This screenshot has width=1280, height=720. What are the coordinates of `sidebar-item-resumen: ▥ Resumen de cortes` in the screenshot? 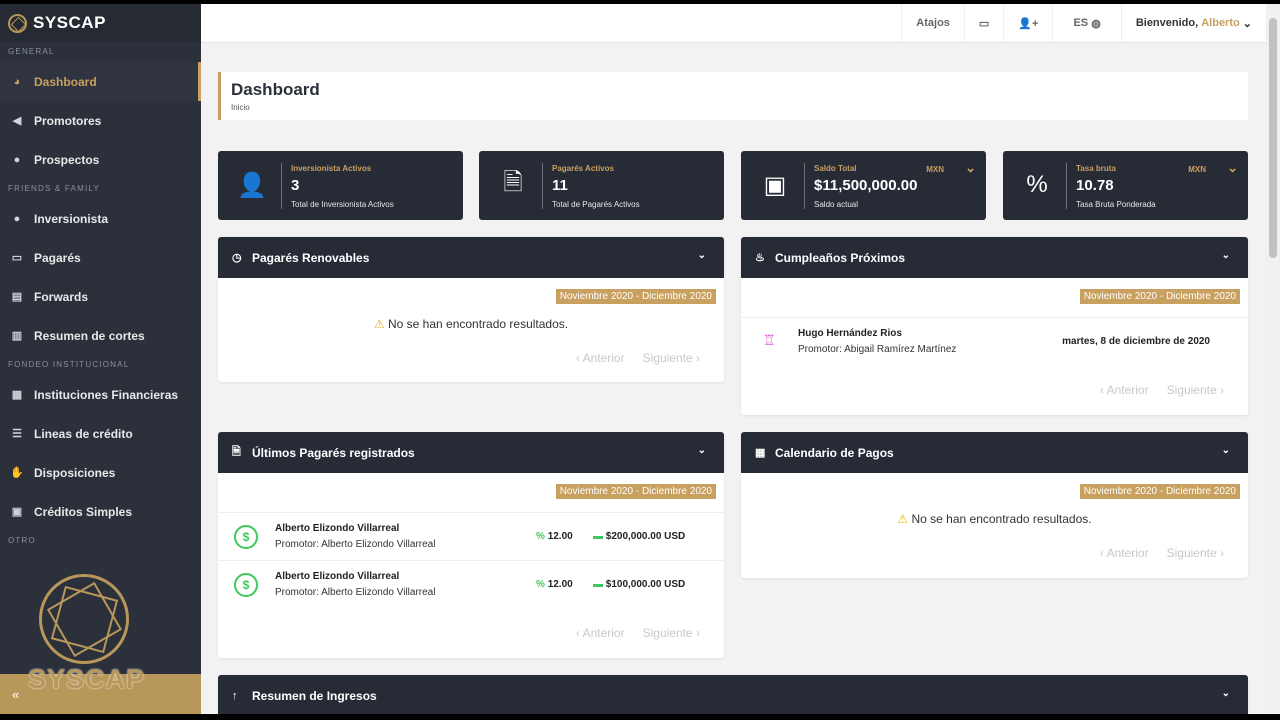 It's located at (100, 335).